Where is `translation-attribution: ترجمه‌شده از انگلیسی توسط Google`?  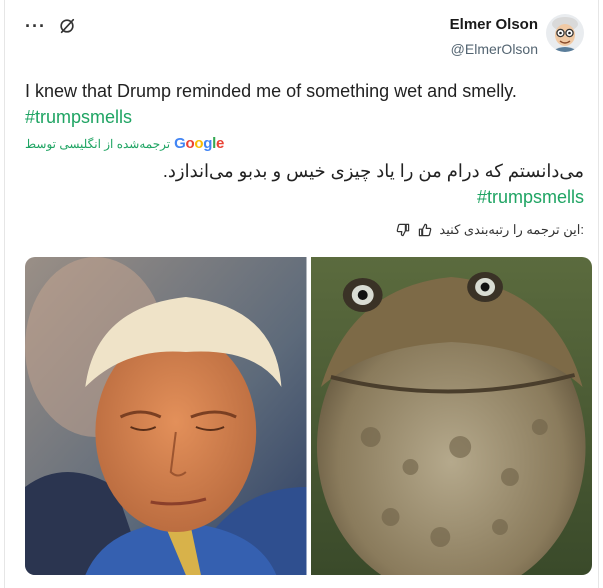
translation-attribution: ترجمه‌شده از انگلیسی توسط Google is located at coordinates (124, 143).